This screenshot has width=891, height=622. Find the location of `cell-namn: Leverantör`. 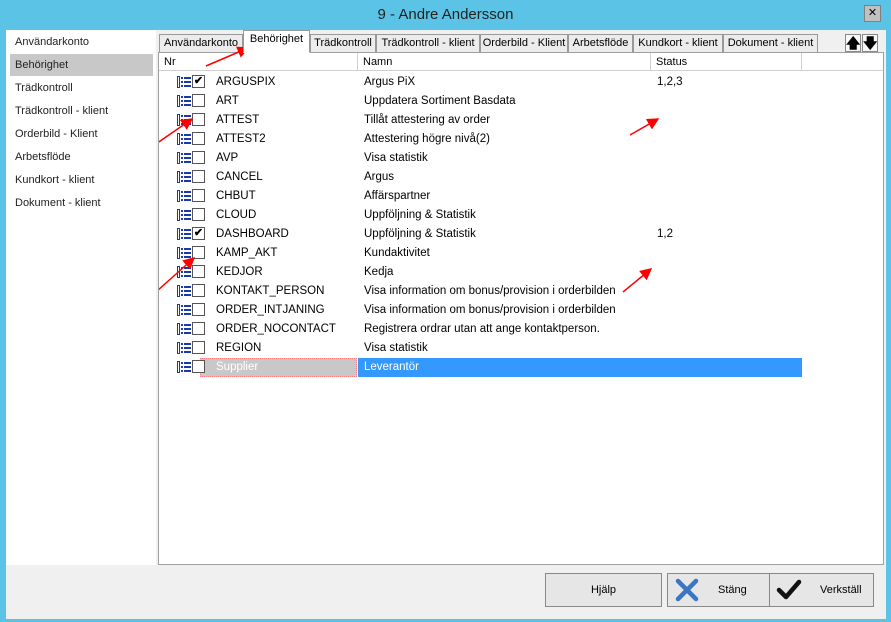

cell-namn: Leverantör is located at coordinates (391, 367).